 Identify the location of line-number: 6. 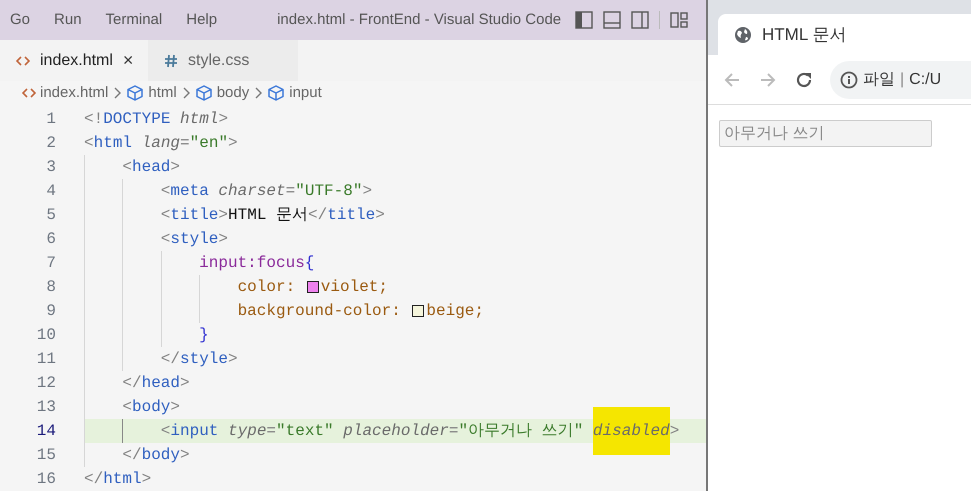
(50, 239).